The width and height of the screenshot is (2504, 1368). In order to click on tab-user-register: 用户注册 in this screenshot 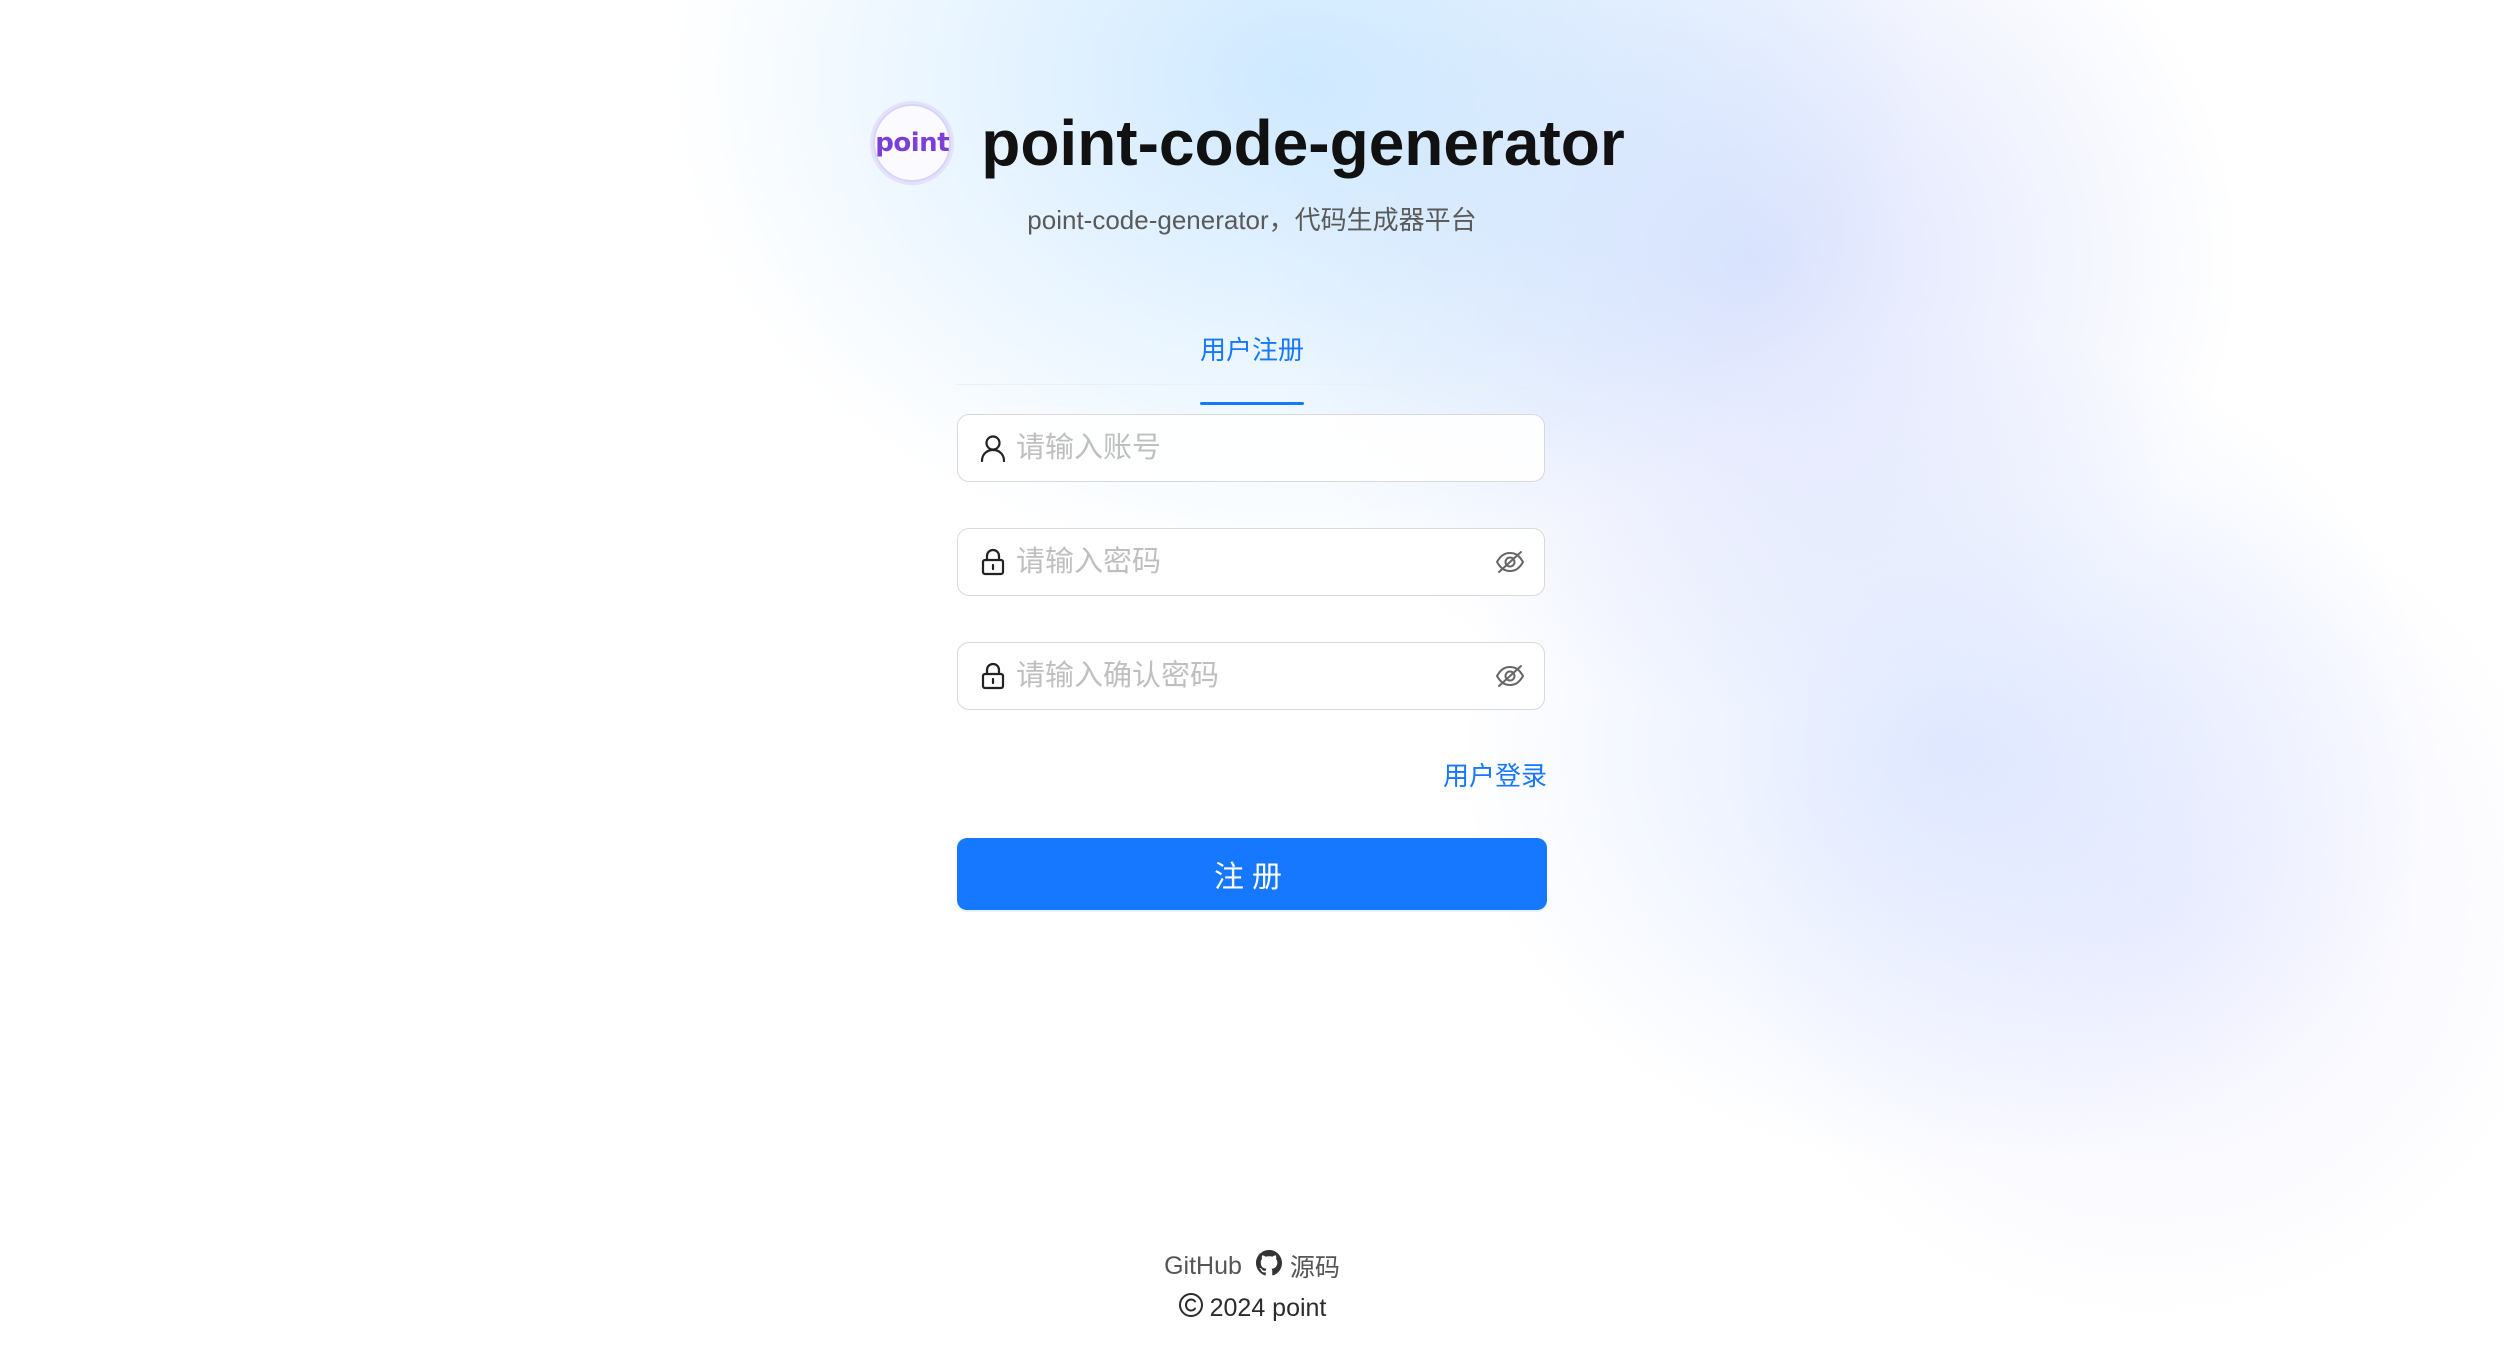, I will do `click(1252, 362)`.